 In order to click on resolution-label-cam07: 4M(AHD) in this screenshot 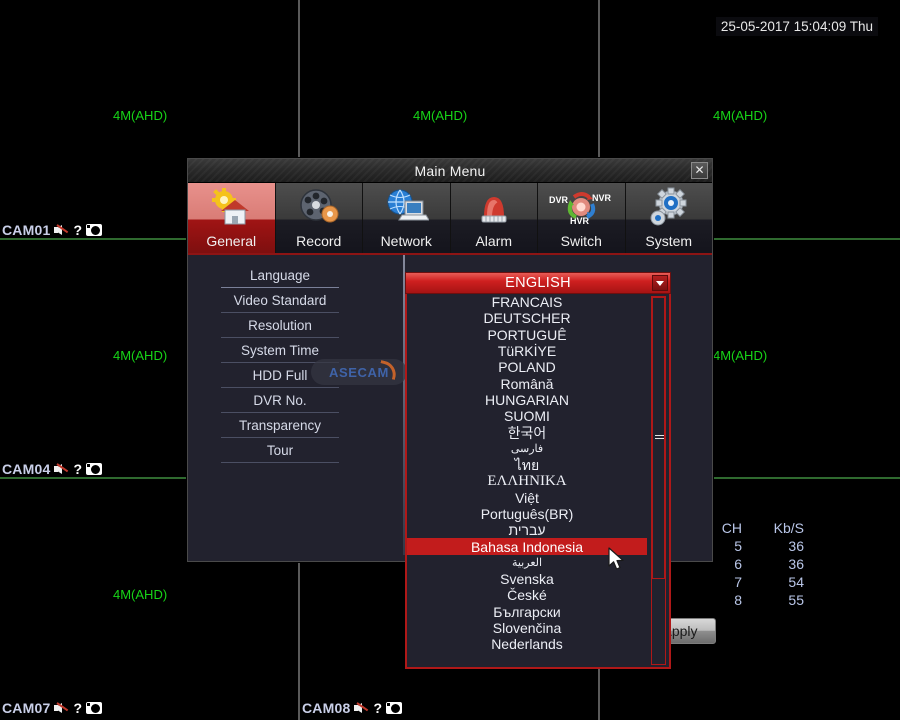, I will do `click(140, 594)`.